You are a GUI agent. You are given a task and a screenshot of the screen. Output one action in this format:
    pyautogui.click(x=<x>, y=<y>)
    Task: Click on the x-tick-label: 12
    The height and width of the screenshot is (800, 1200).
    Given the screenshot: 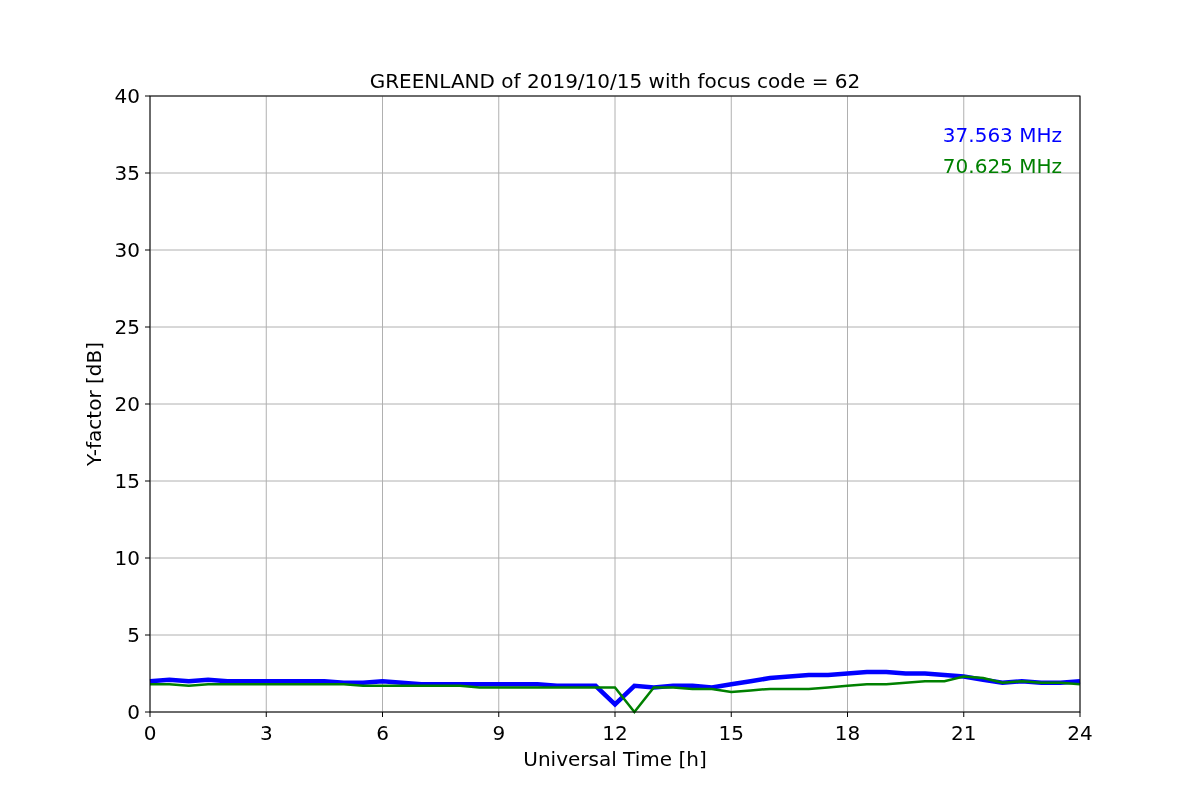 What is the action you would take?
    pyautogui.click(x=615, y=733)
    